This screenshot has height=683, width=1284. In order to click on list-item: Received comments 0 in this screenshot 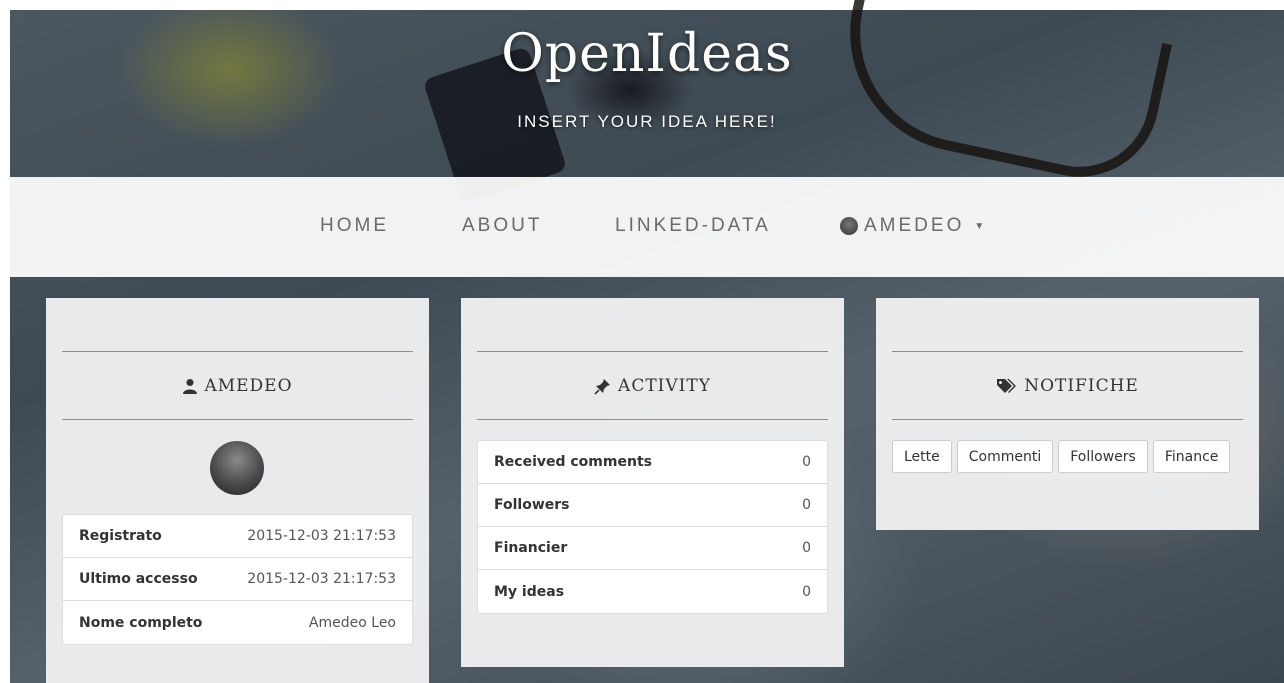, I will do `click(652, 462)`.